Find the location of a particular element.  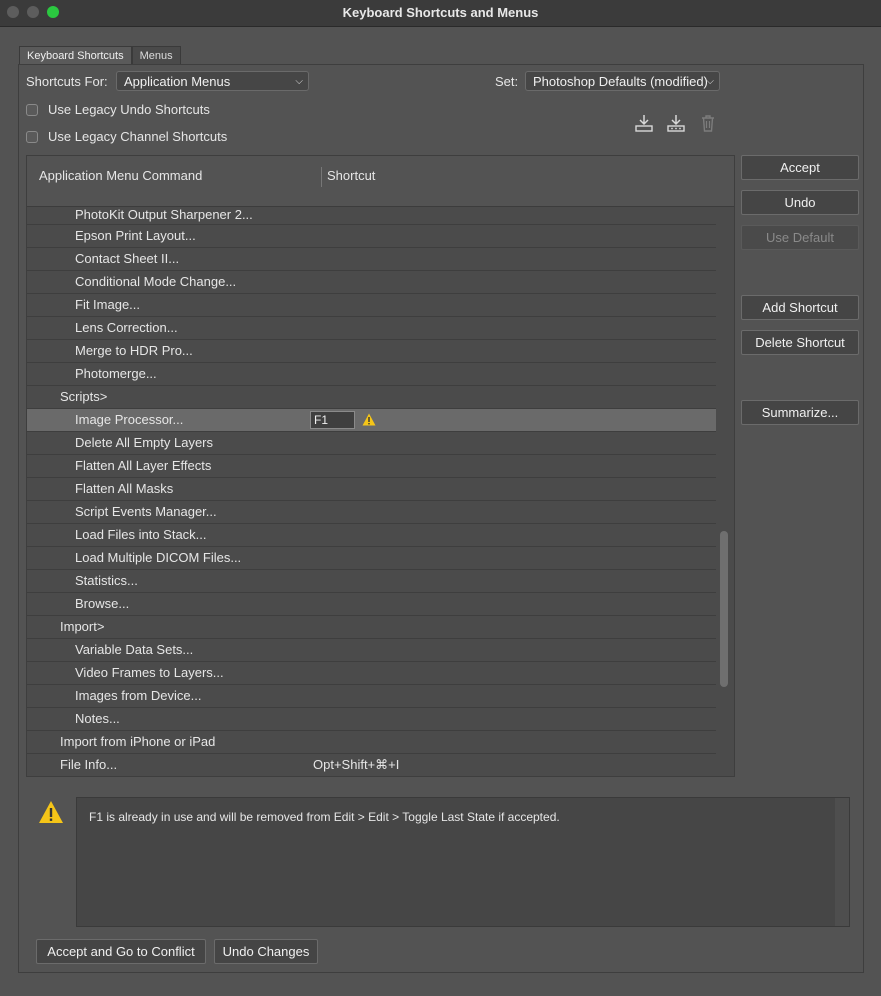

save-set-as-icon is located at coordinates (676, 123).